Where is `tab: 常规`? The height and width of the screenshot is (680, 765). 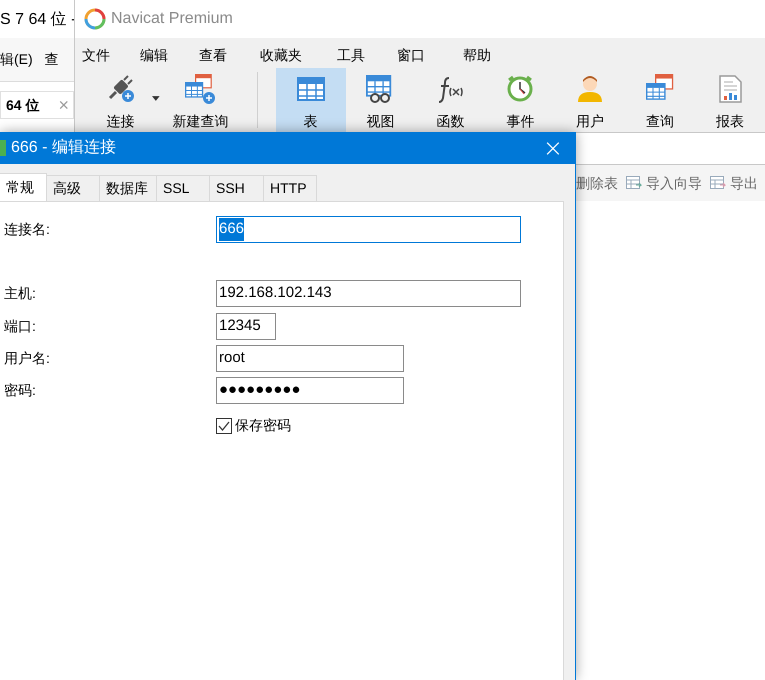
tab: 常规 is located at coordinates (23, 187).